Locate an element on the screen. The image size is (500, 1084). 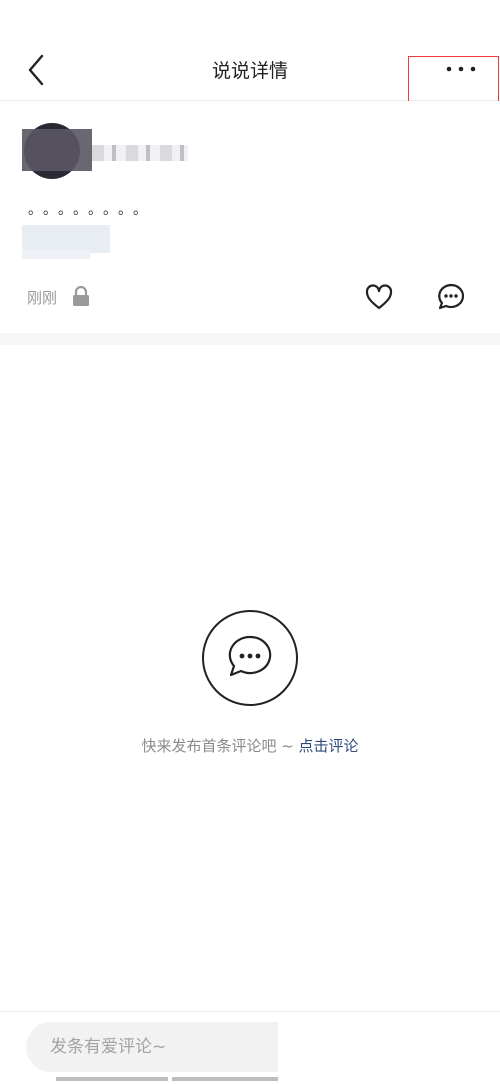
heart-icon is located at coordinates (379, 297).